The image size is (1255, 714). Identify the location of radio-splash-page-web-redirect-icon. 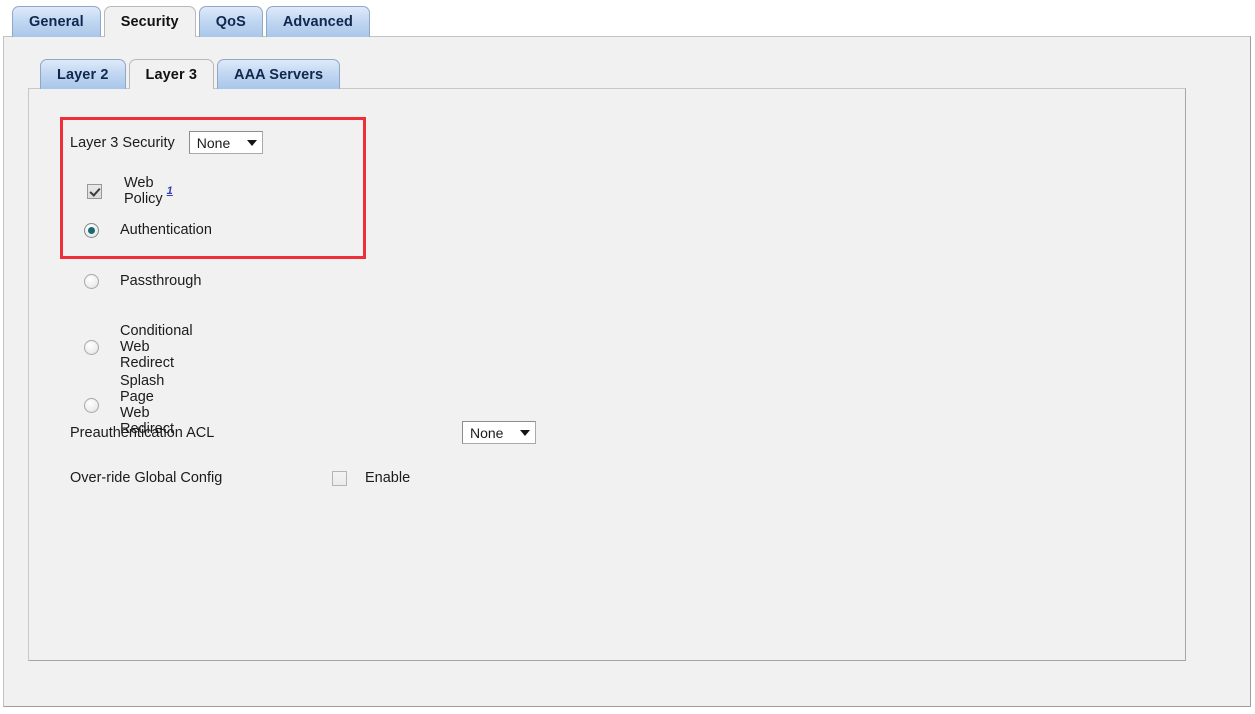
(91, 405).